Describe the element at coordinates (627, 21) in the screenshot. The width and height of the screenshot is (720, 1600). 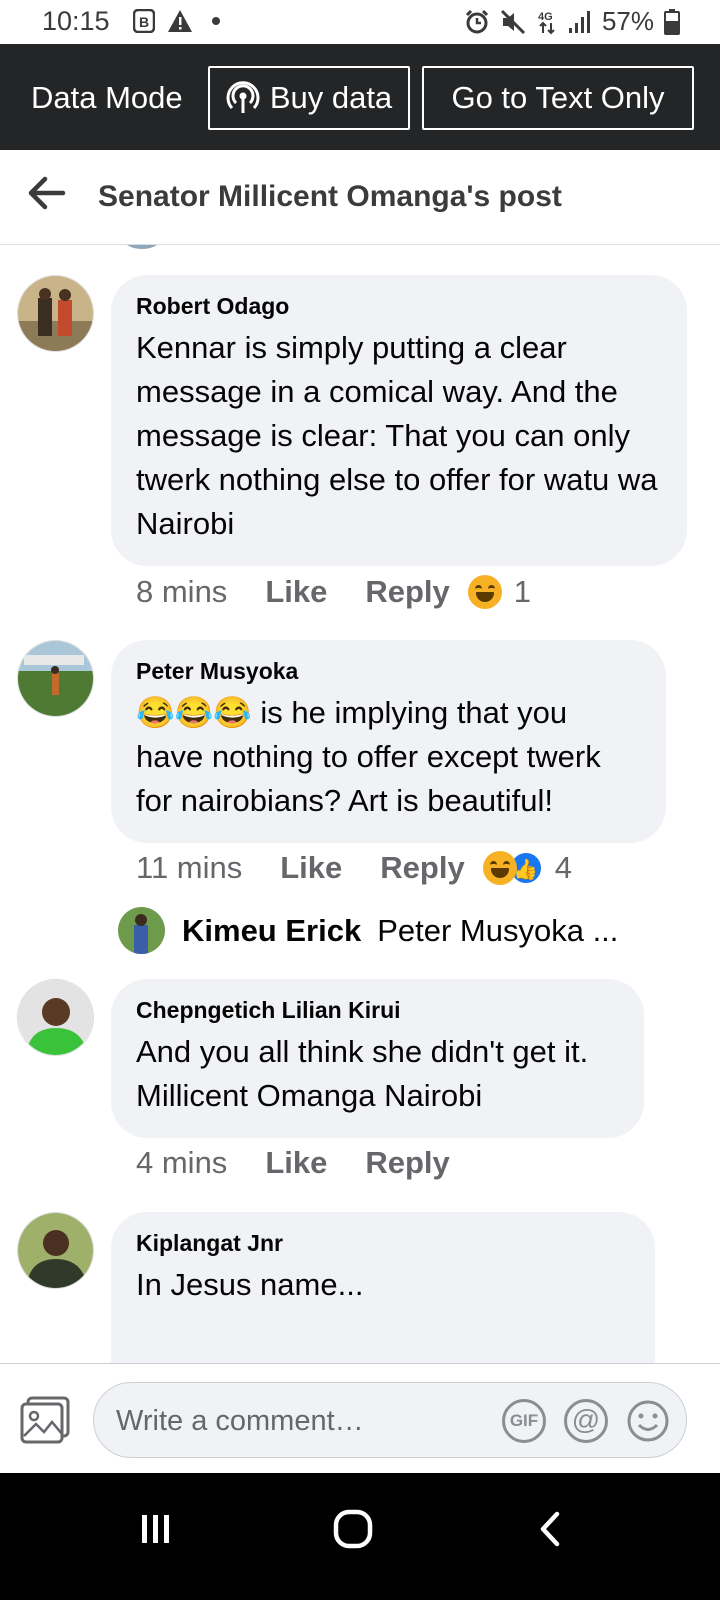
I see `battery-percent: 57%` at that location.